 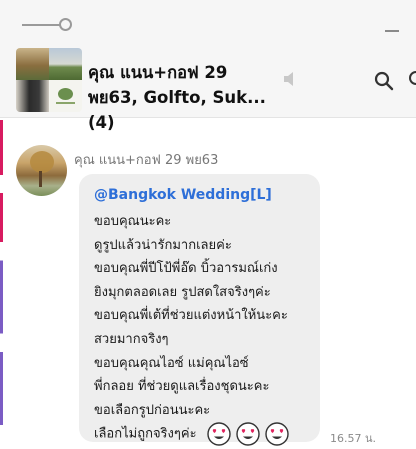 What do you see at coordinates (158, 72) in the screenshot?
I see `chat-title-line-1: คุณ แนน+กอฟ 29` at bounding box center [158, 72].